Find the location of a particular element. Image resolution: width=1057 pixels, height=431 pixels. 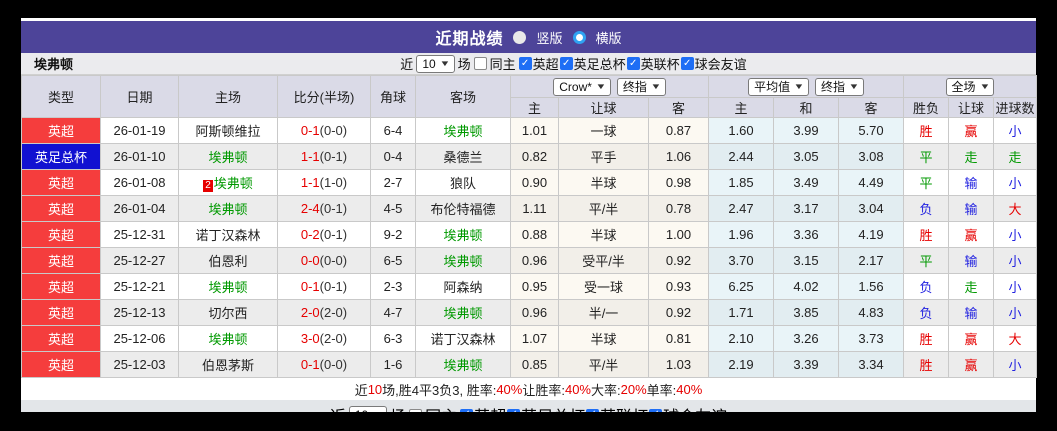

col-header-home: 主场 is located at coordinates (228, 96).